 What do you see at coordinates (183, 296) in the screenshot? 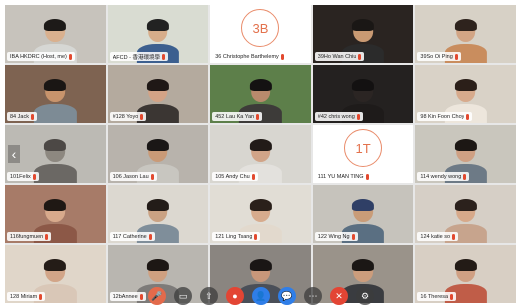
I see `video-icon: ▭` at bounding box center [183, 296].